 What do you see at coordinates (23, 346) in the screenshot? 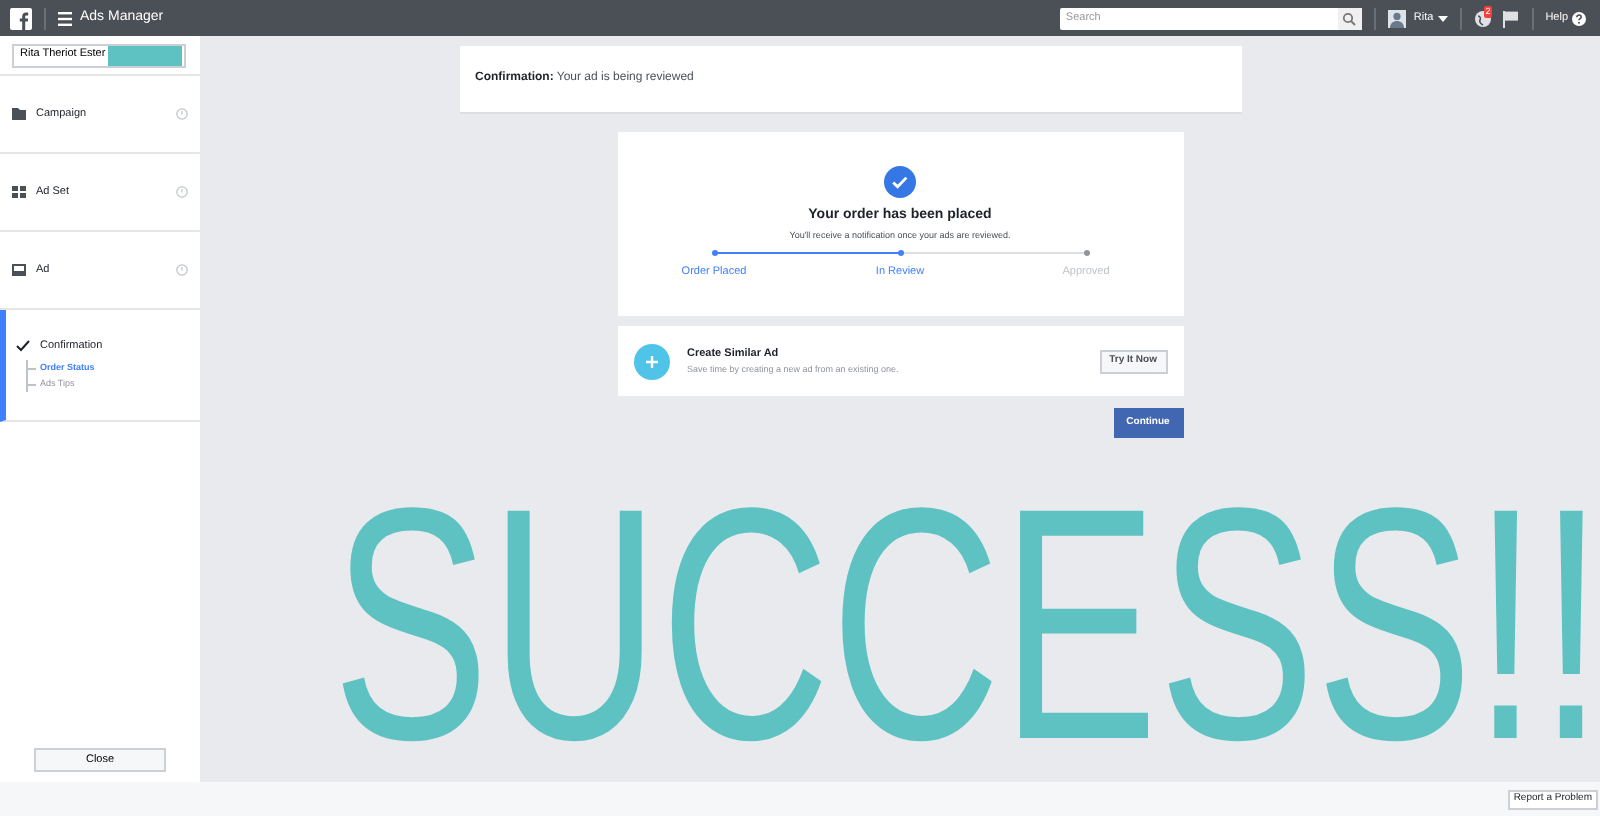
I see `checkmark-icon` at bounding box center [23, 346].